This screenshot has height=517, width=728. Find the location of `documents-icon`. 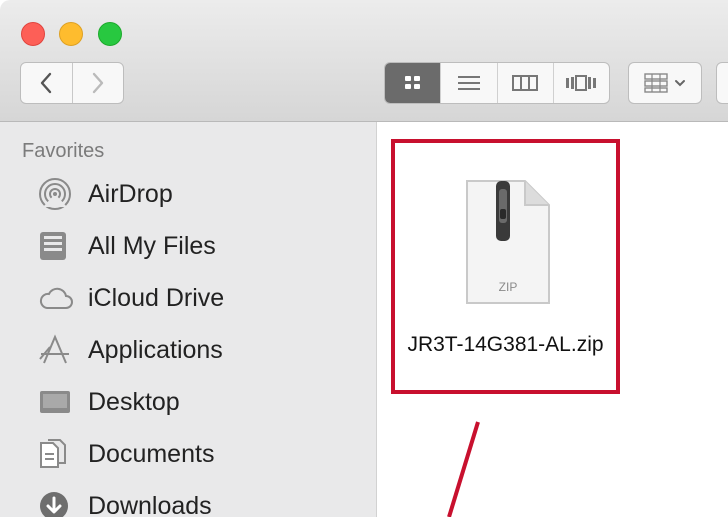

documents-icon is located at coordinates (57, 454).